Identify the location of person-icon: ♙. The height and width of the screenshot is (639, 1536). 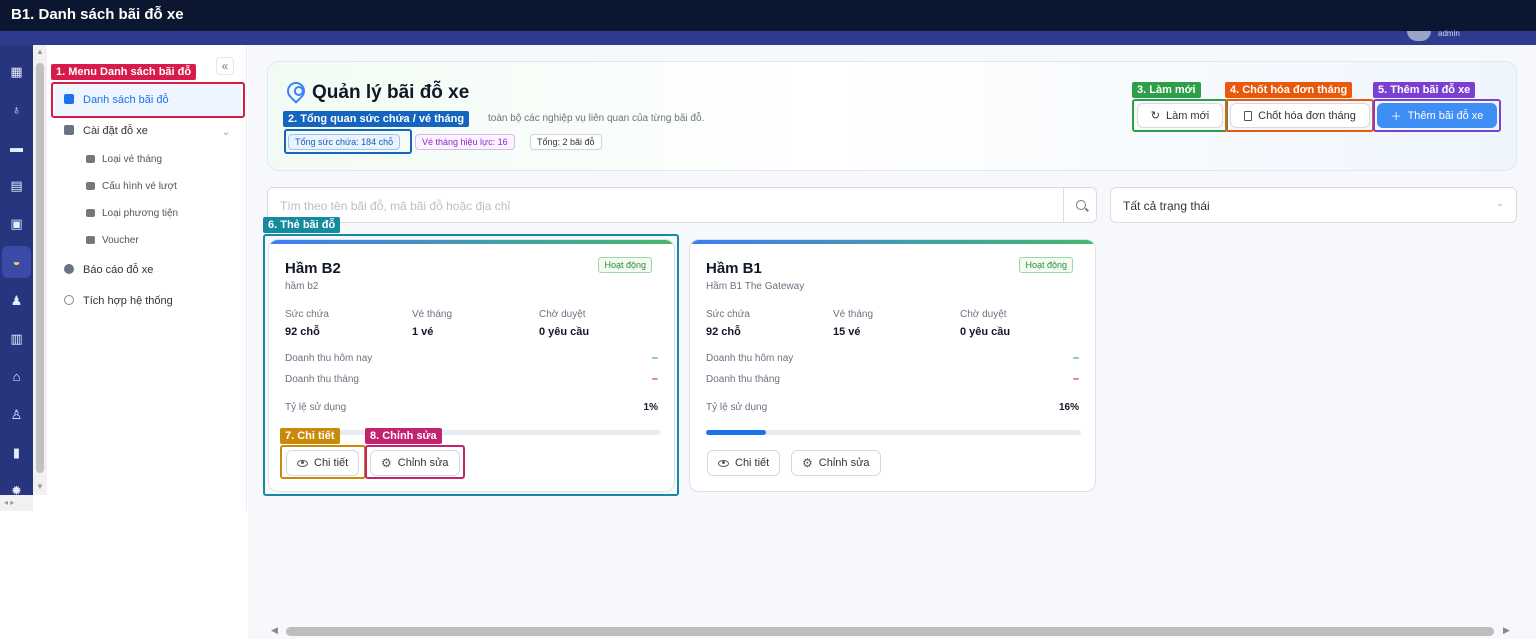
(16, 414).